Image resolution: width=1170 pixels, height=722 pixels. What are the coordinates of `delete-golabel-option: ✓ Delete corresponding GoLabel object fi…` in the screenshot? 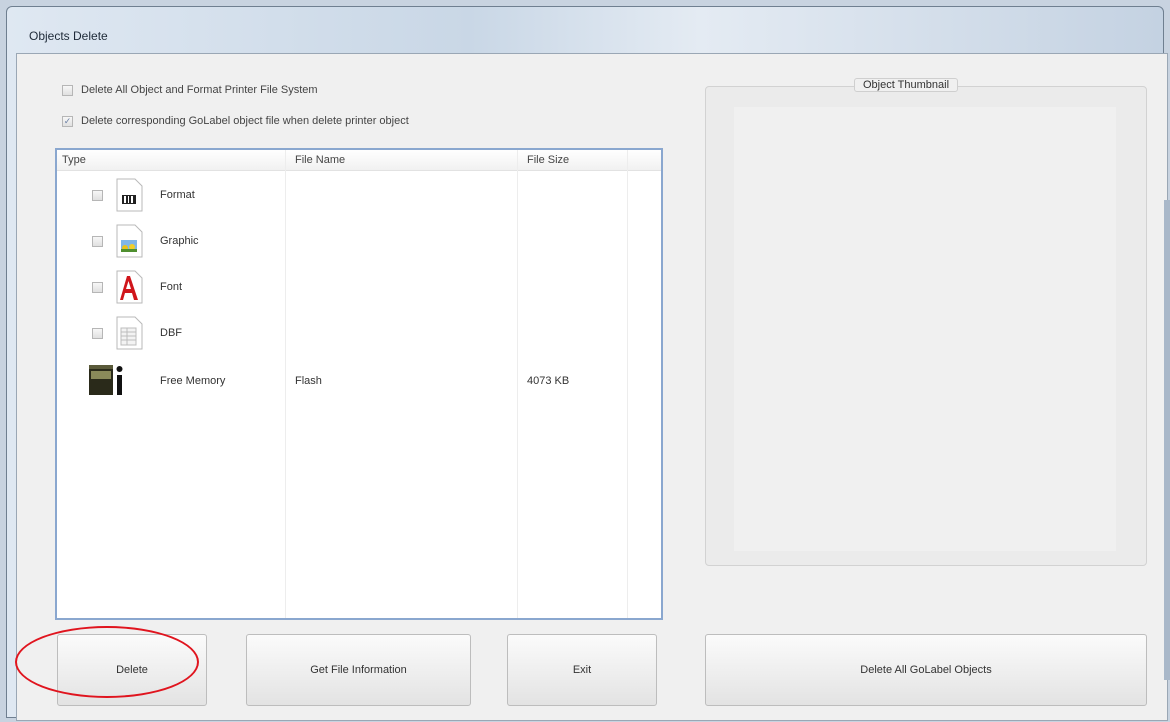 It's located at (235, 121).